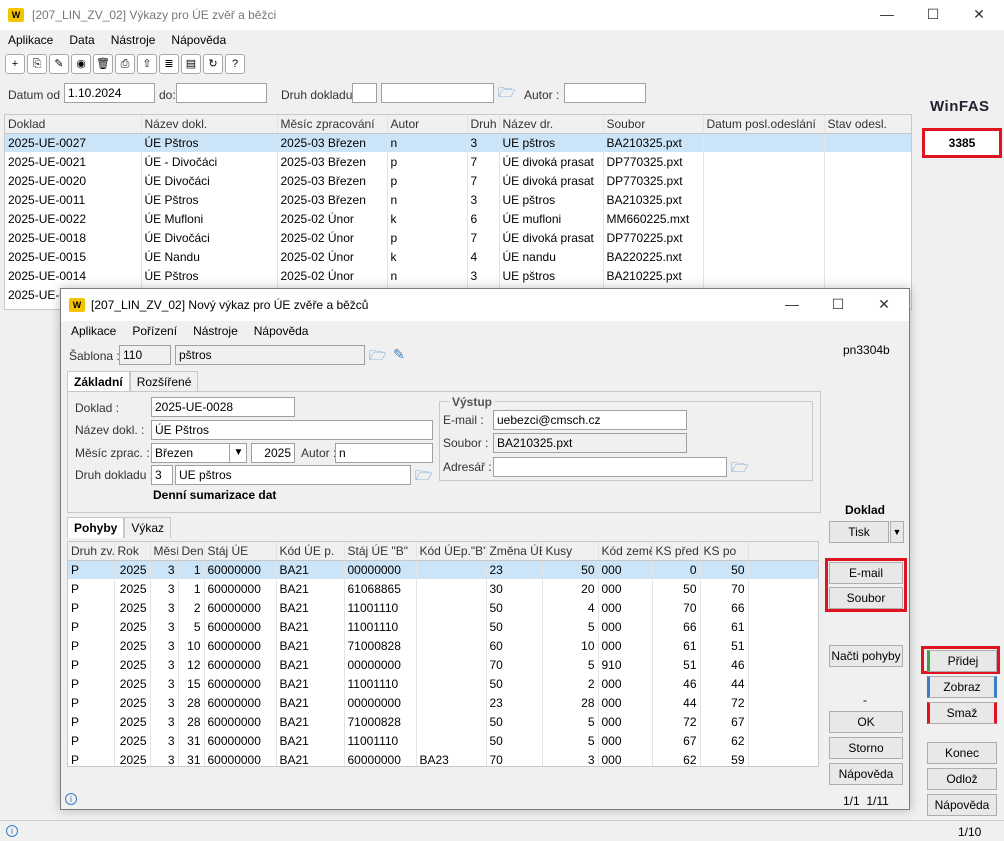 This screenshot has height=841, width=1004. I want to click on refresh-icon: ↻, so click(213, 64).